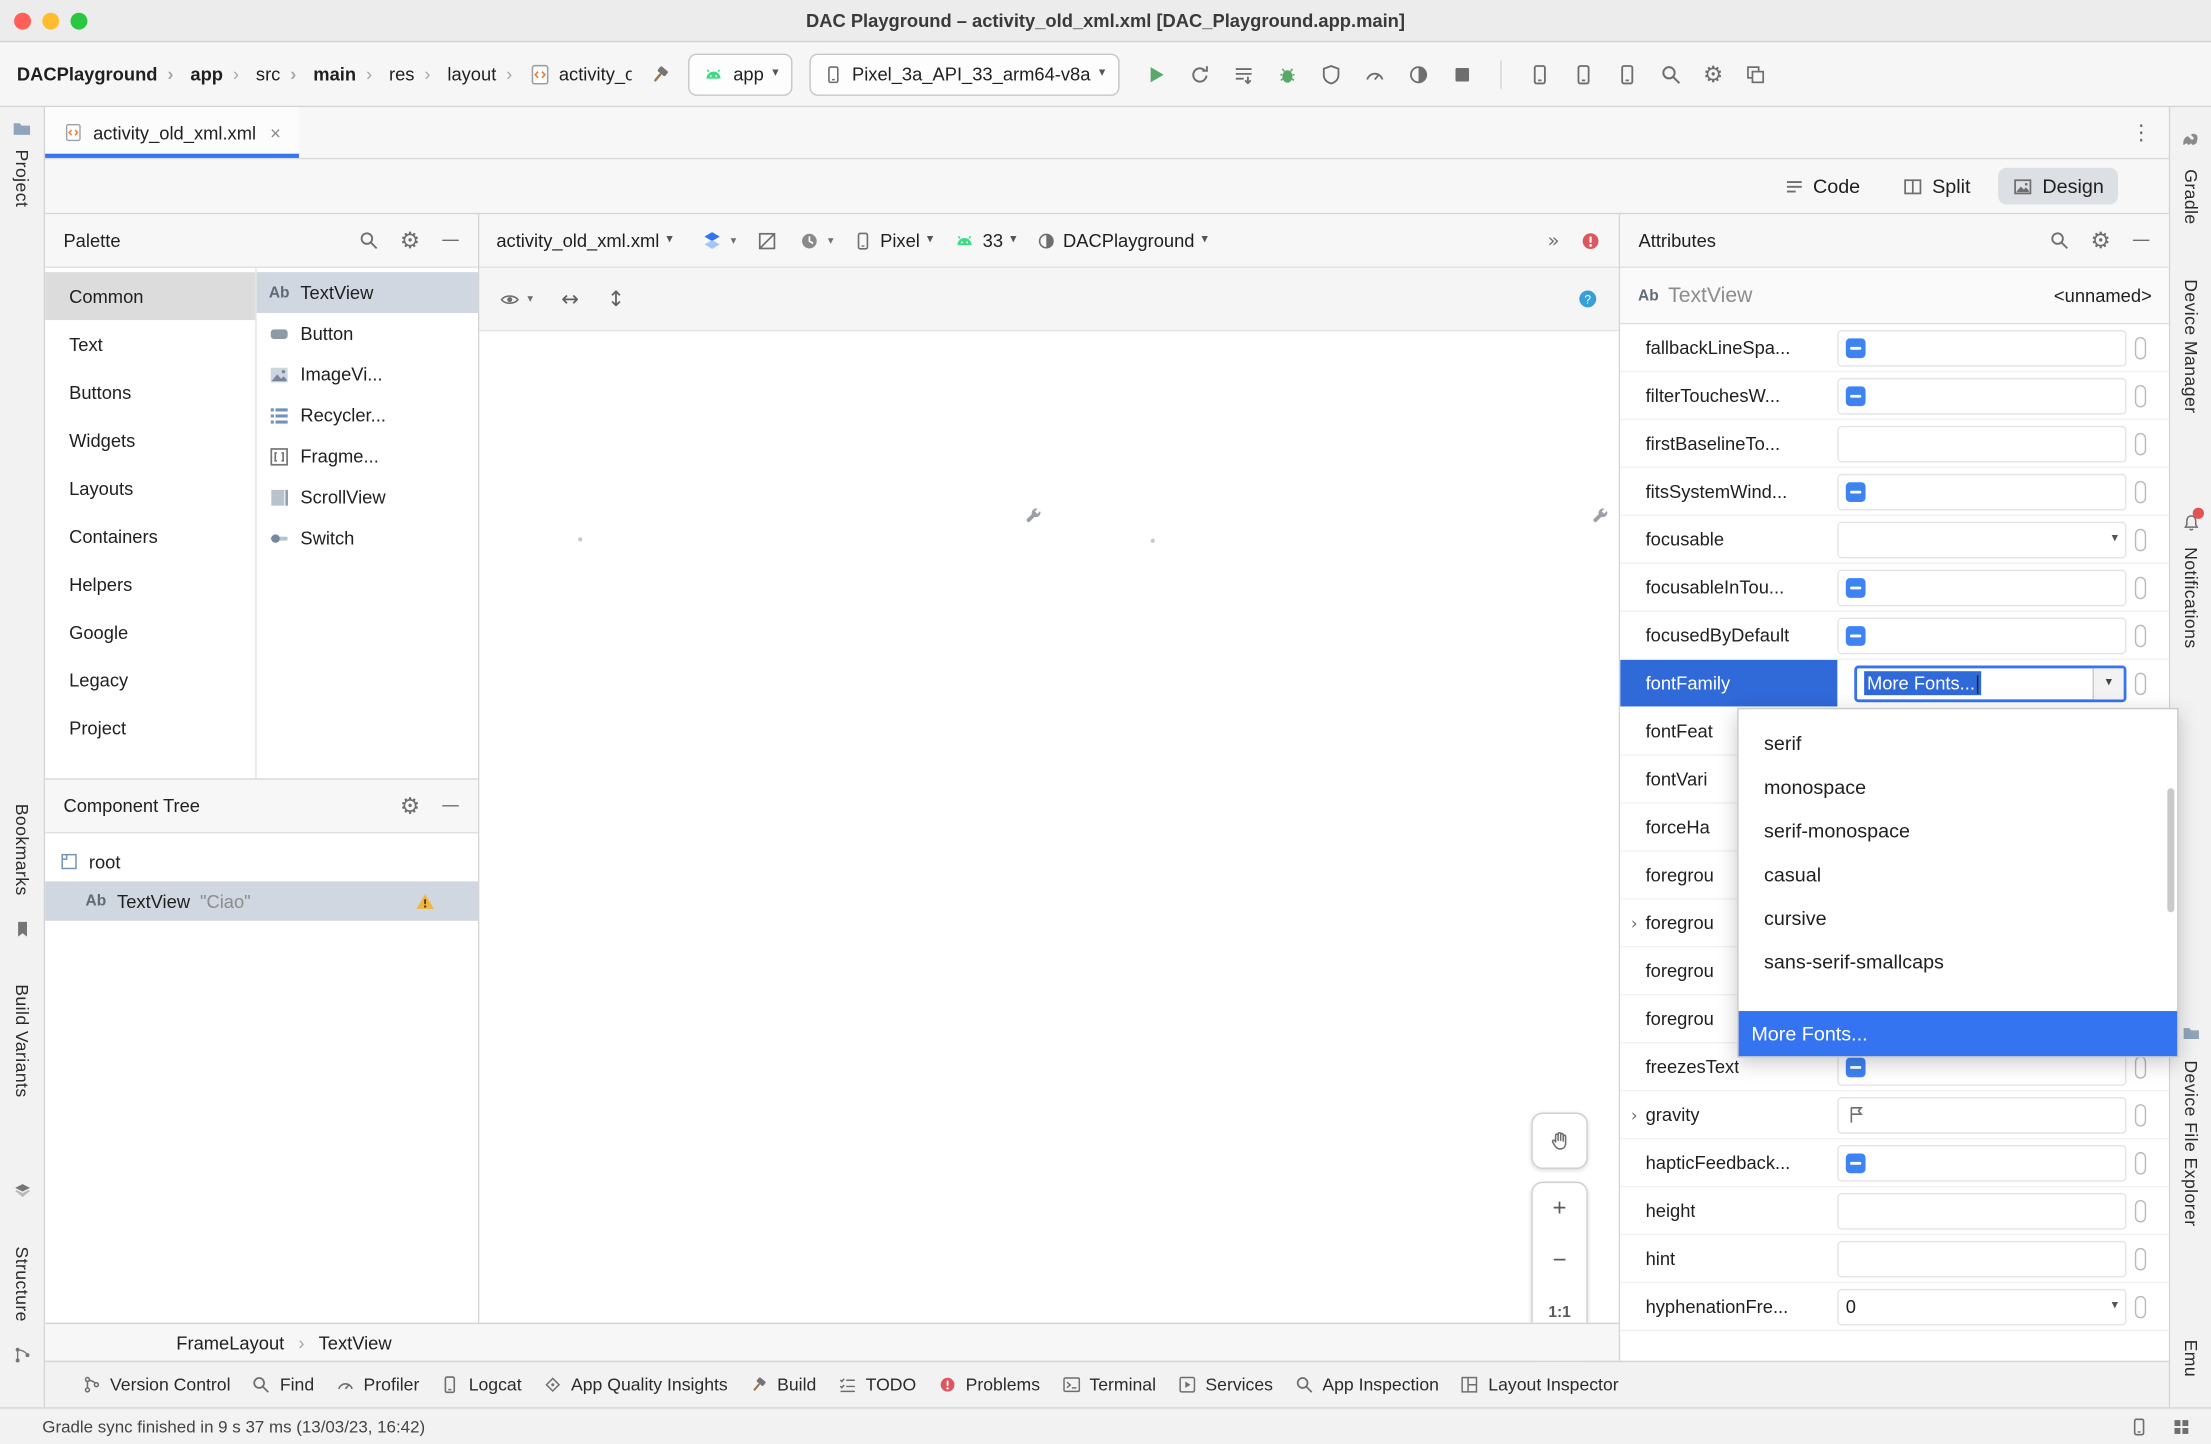  I want to click on pan-hand-button, so click(1560, 1140).